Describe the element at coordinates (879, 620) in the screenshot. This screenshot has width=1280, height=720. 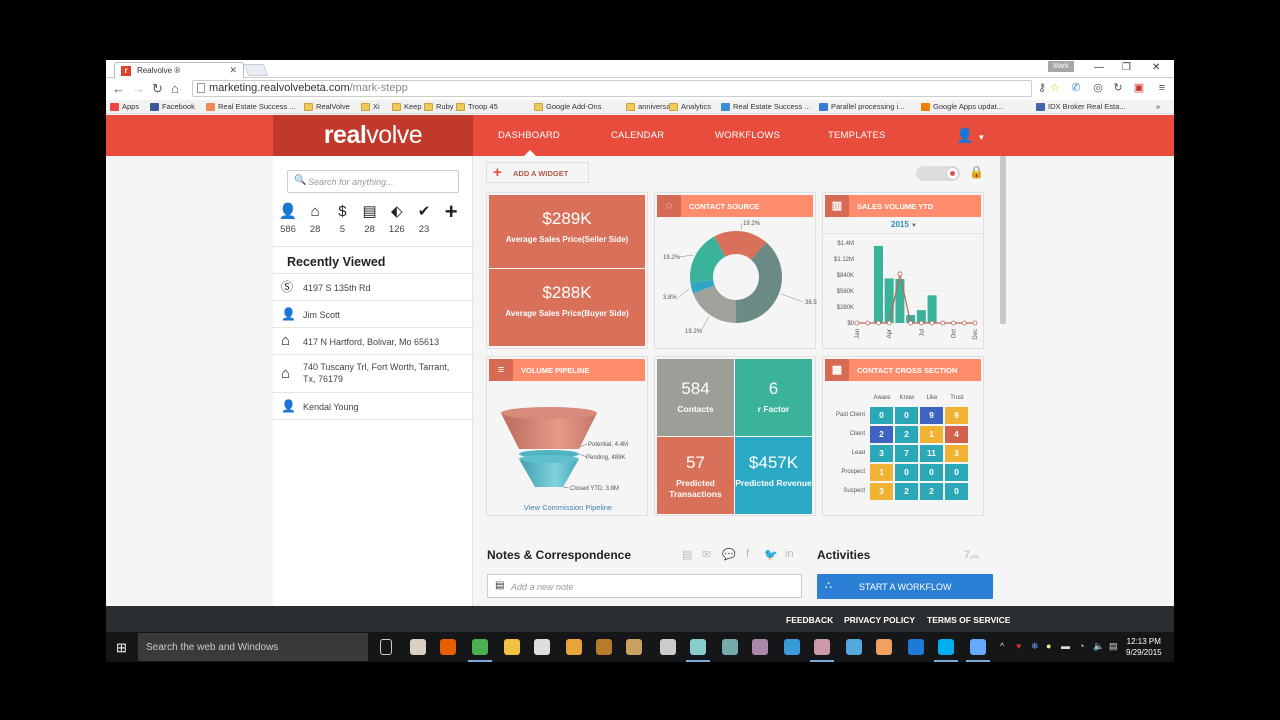
I see `privacy-policy-link: PRIVACY POLICY` at that location.